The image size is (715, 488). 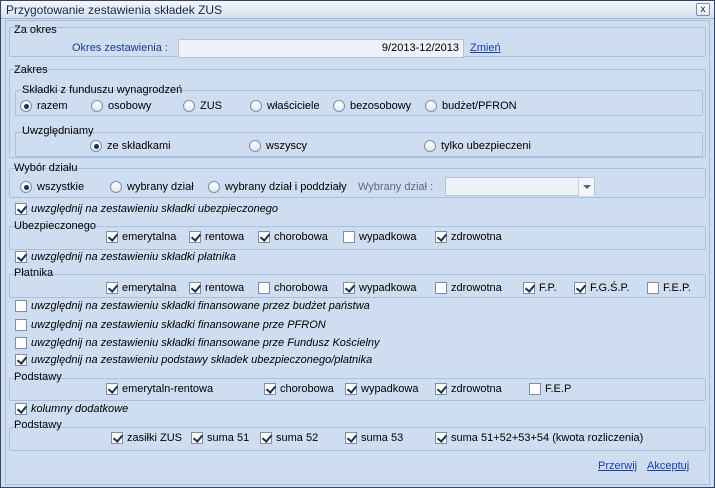 I want to click on check-pl-wypadkowa: wypadkowa, so click(x=379, y=288).